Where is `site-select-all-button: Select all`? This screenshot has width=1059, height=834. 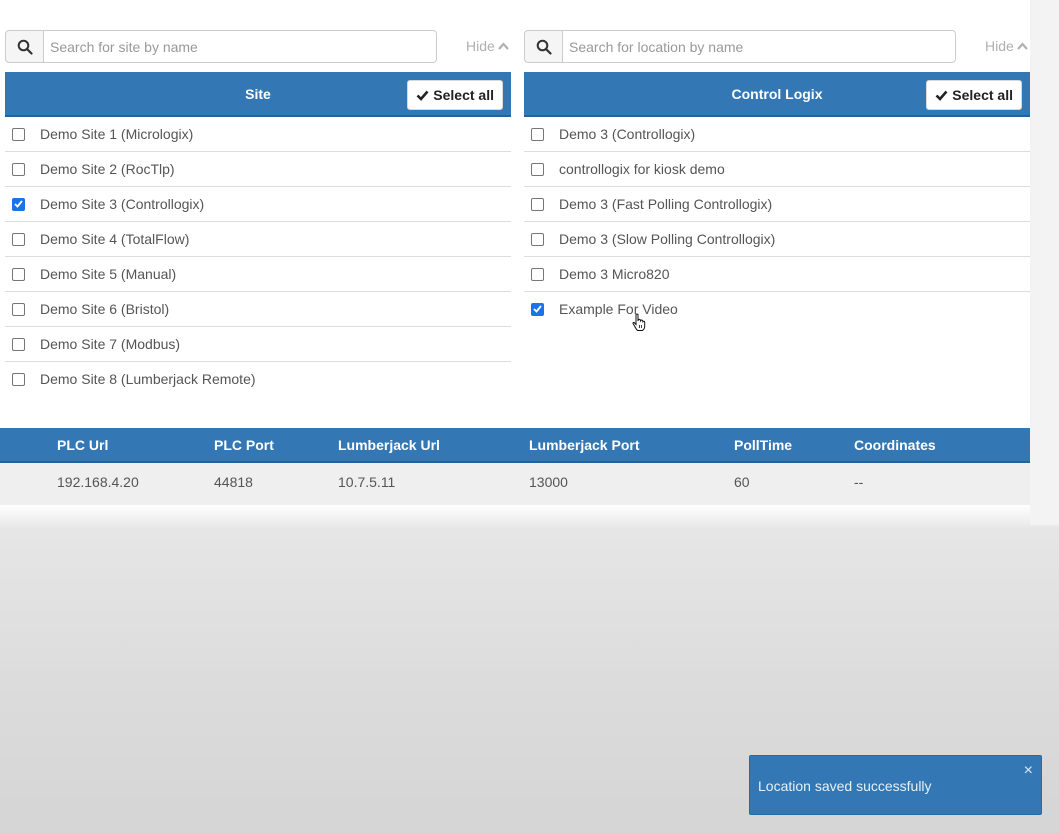
site-select-all-button: Select all is located at coordinates (455, 95).